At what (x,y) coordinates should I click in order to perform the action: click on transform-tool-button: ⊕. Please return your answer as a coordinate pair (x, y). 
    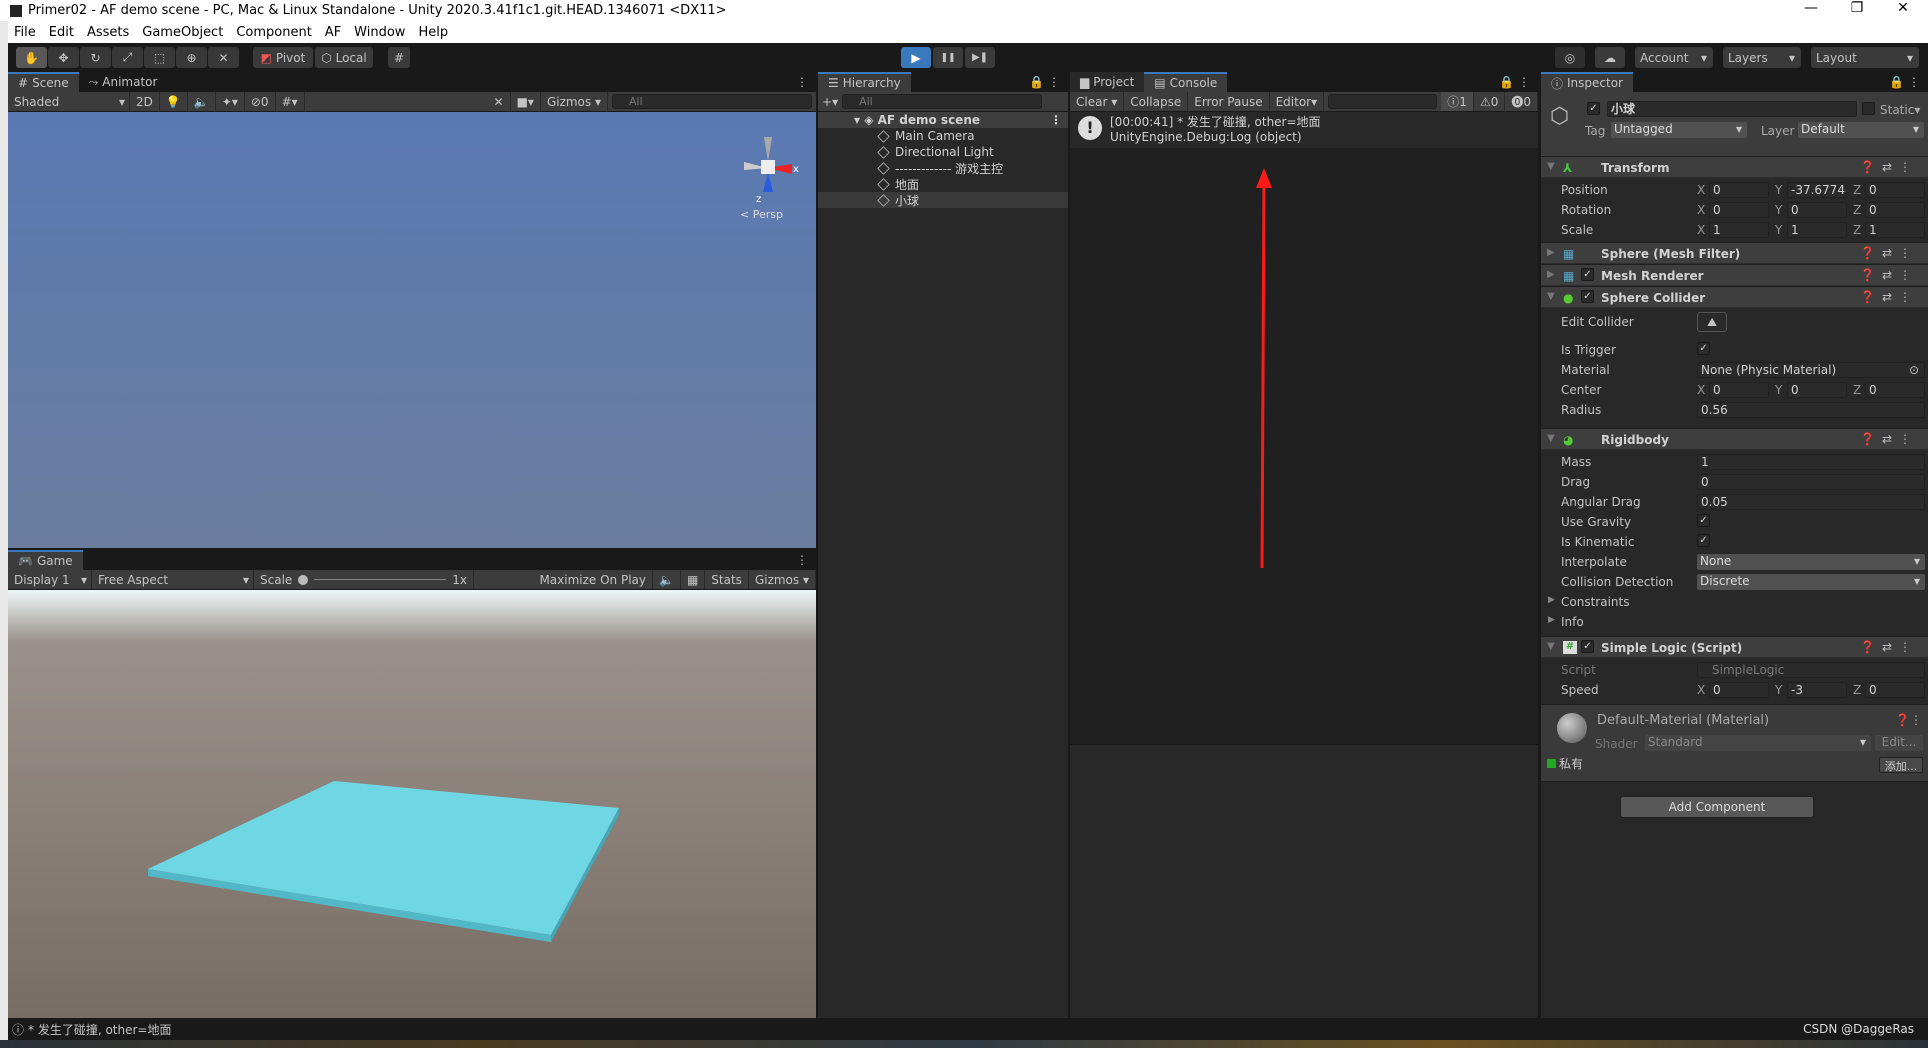
    Looking at the image, I should click on (191, 57).